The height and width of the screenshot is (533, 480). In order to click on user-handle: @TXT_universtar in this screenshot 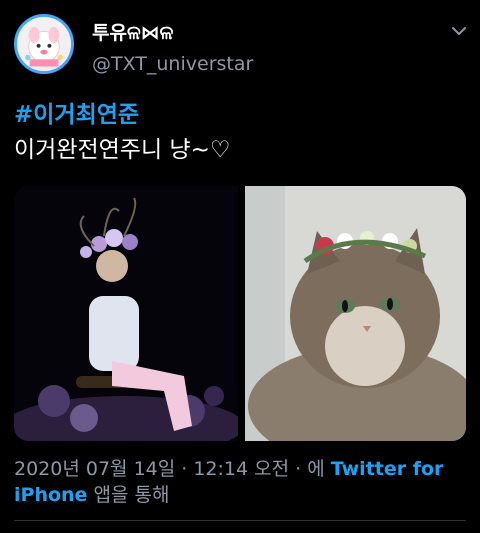, I will do `click(172, 64)`.